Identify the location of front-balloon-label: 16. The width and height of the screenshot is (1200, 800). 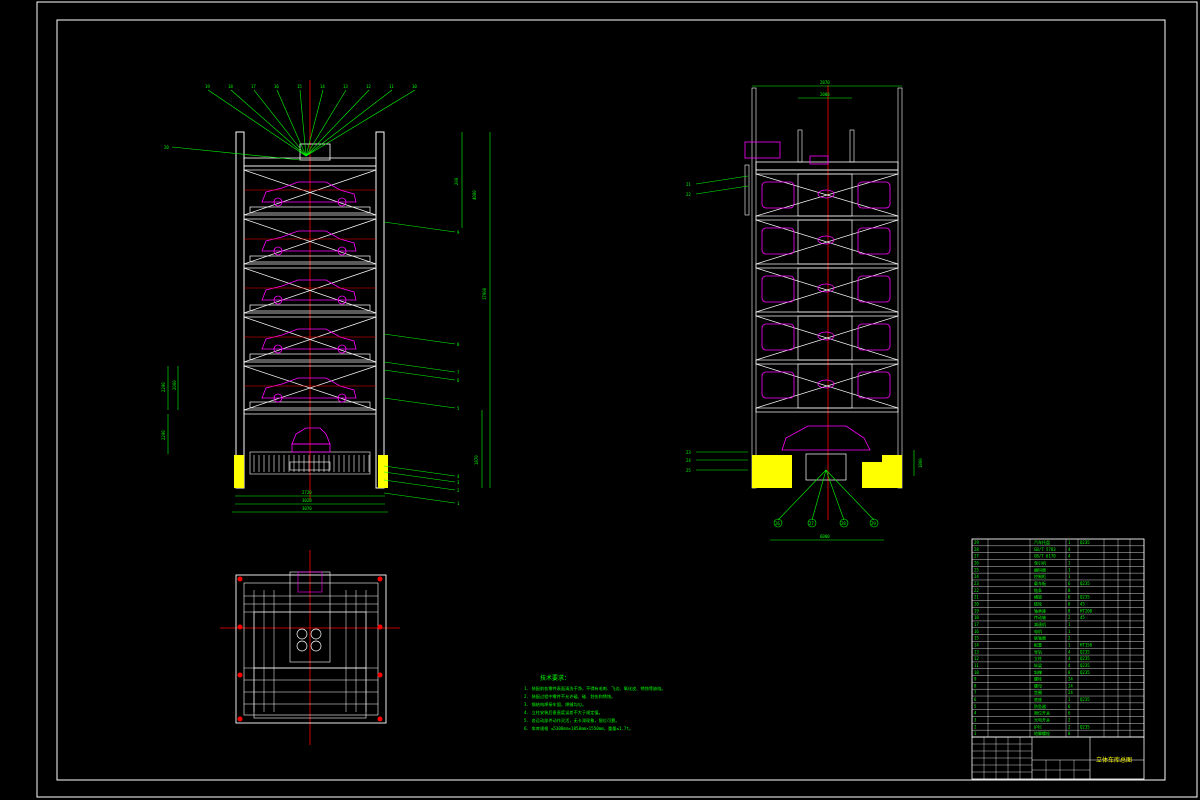
(276, 86).